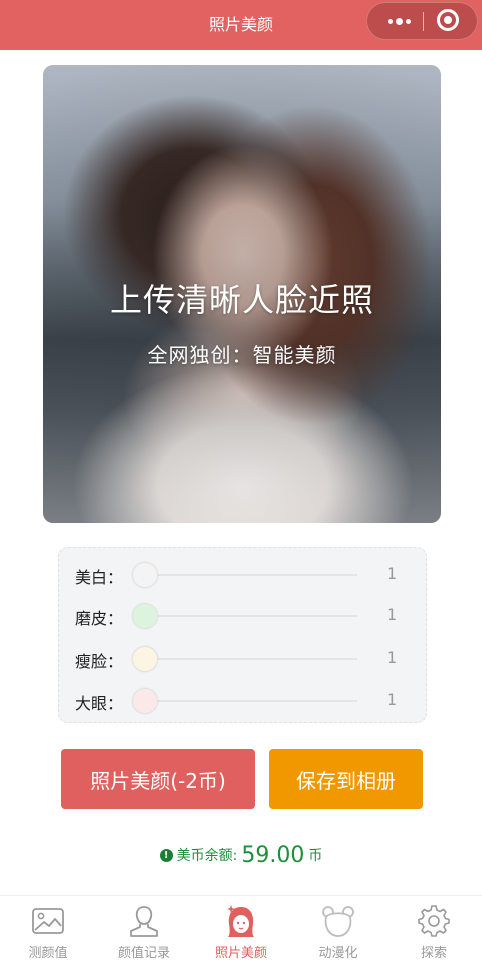 Image resolution: width=482 pixels, height=979 pixels. Describe the element at coordinates (448, 20) in the screenshot. I see `target-close-icon` at that location.